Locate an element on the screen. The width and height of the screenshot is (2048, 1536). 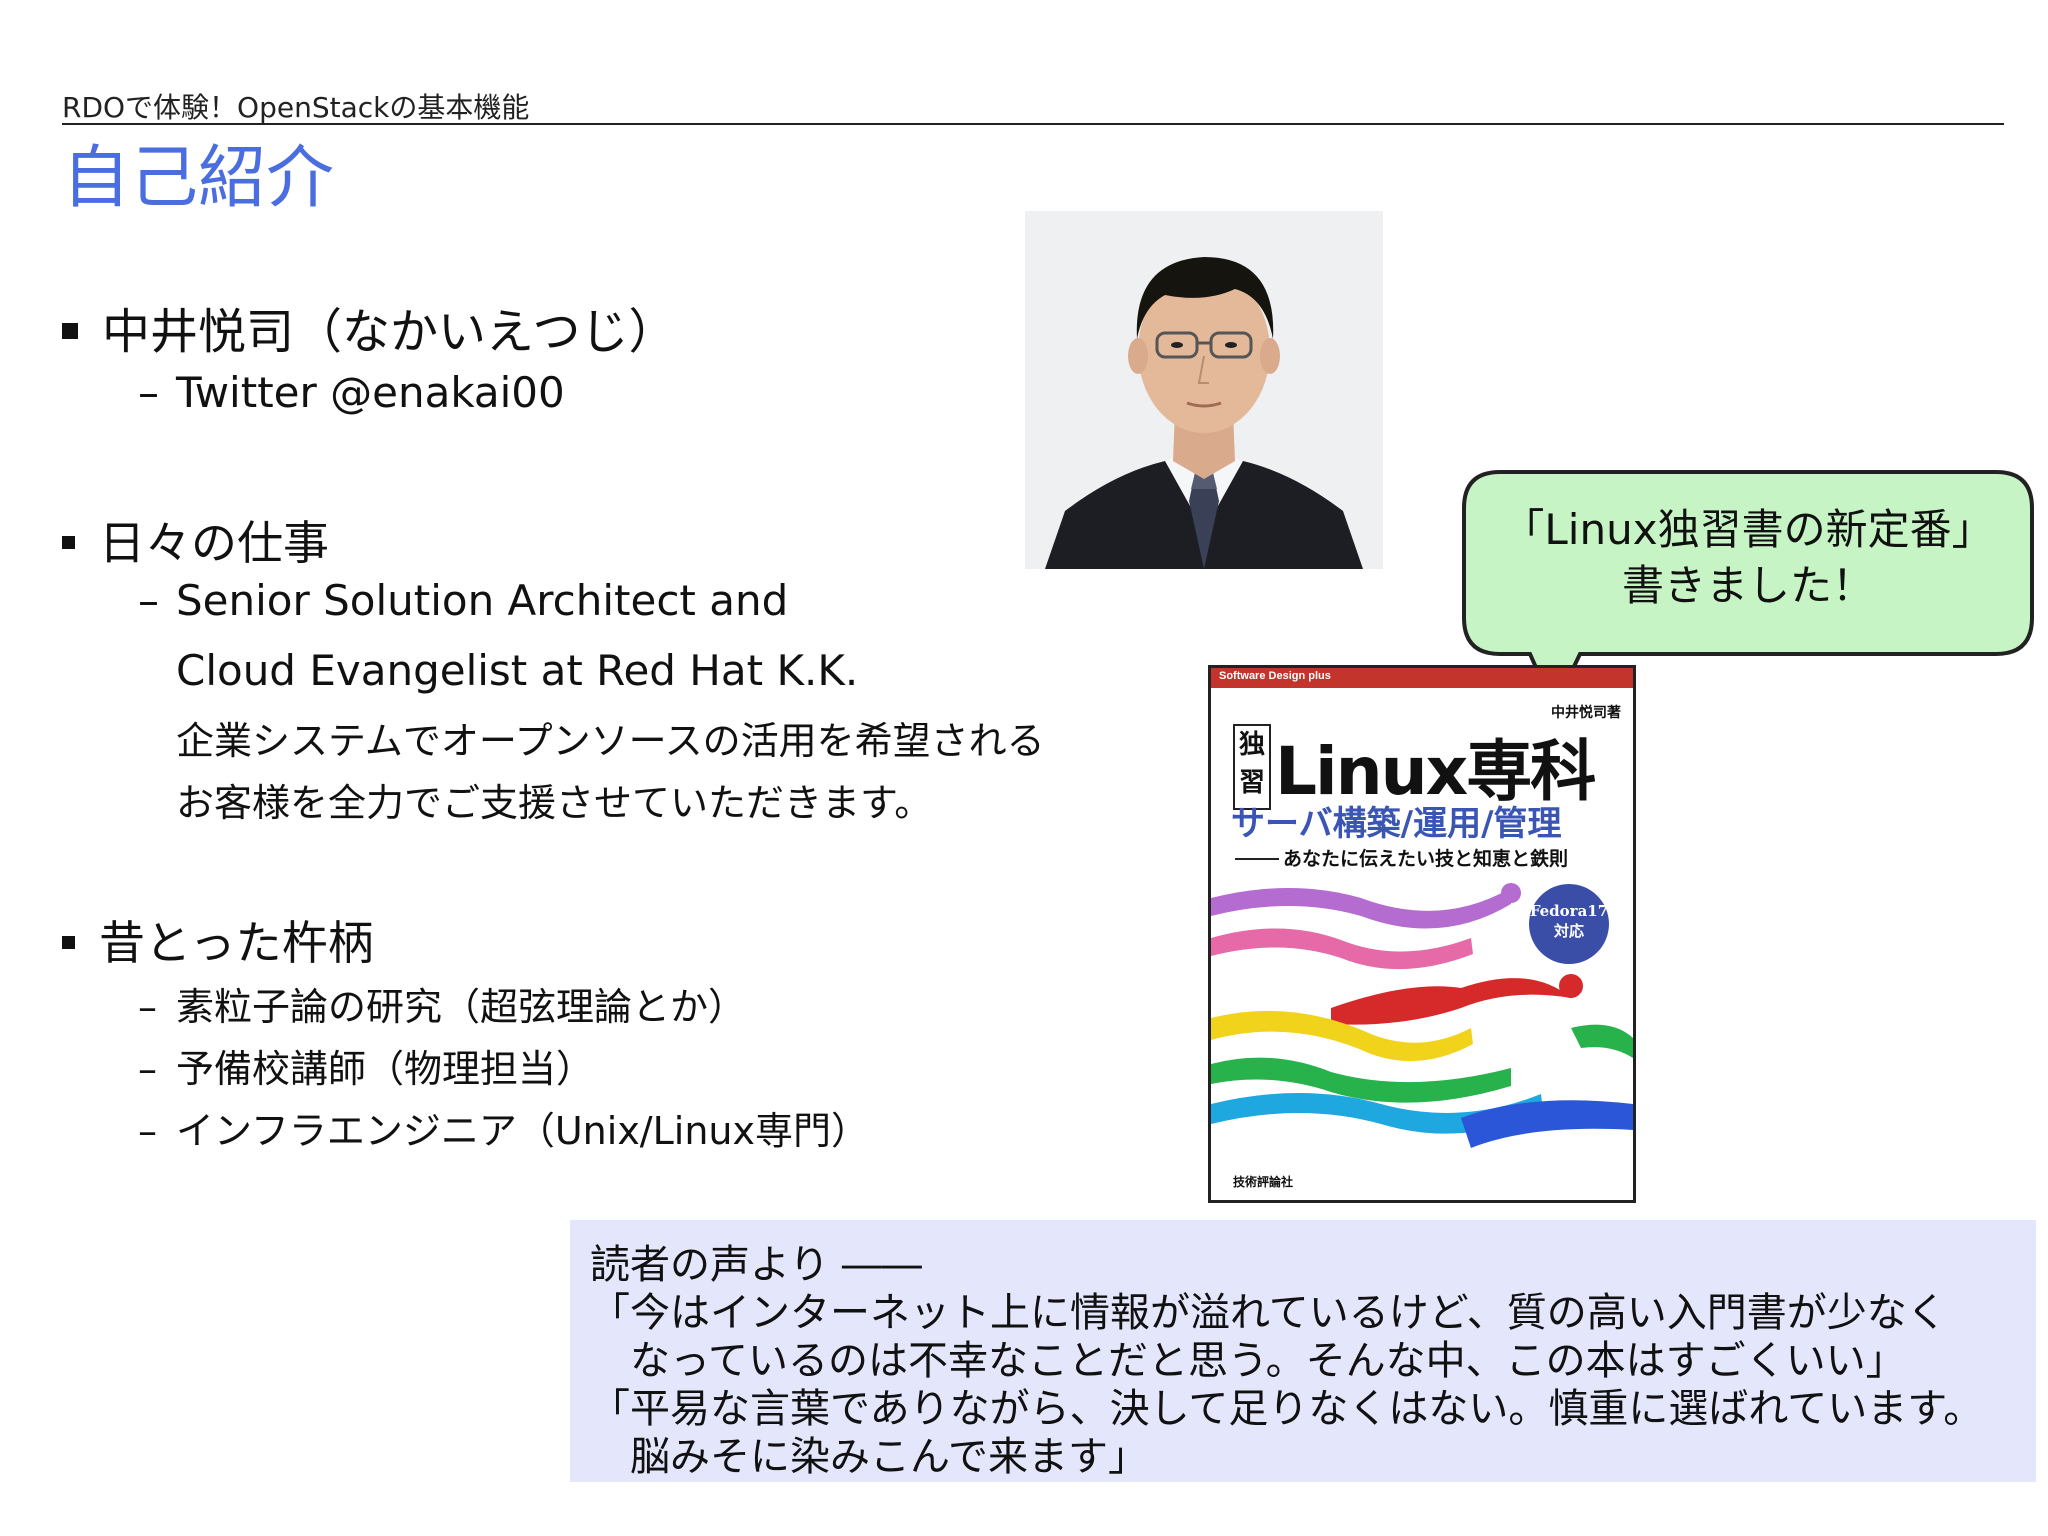
sub-item-text: Senior Solution Architect and is located at coordinates (482, 600).